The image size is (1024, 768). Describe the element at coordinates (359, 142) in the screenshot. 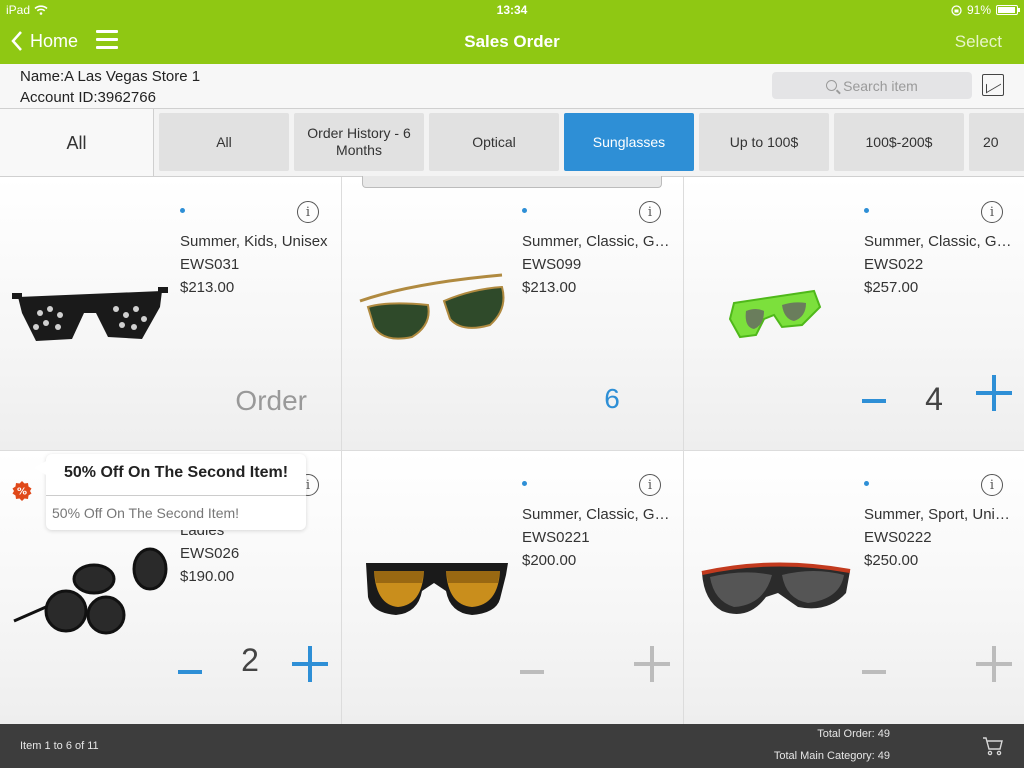

I see `tab-order-history: Order History - 6 Months` at that location.